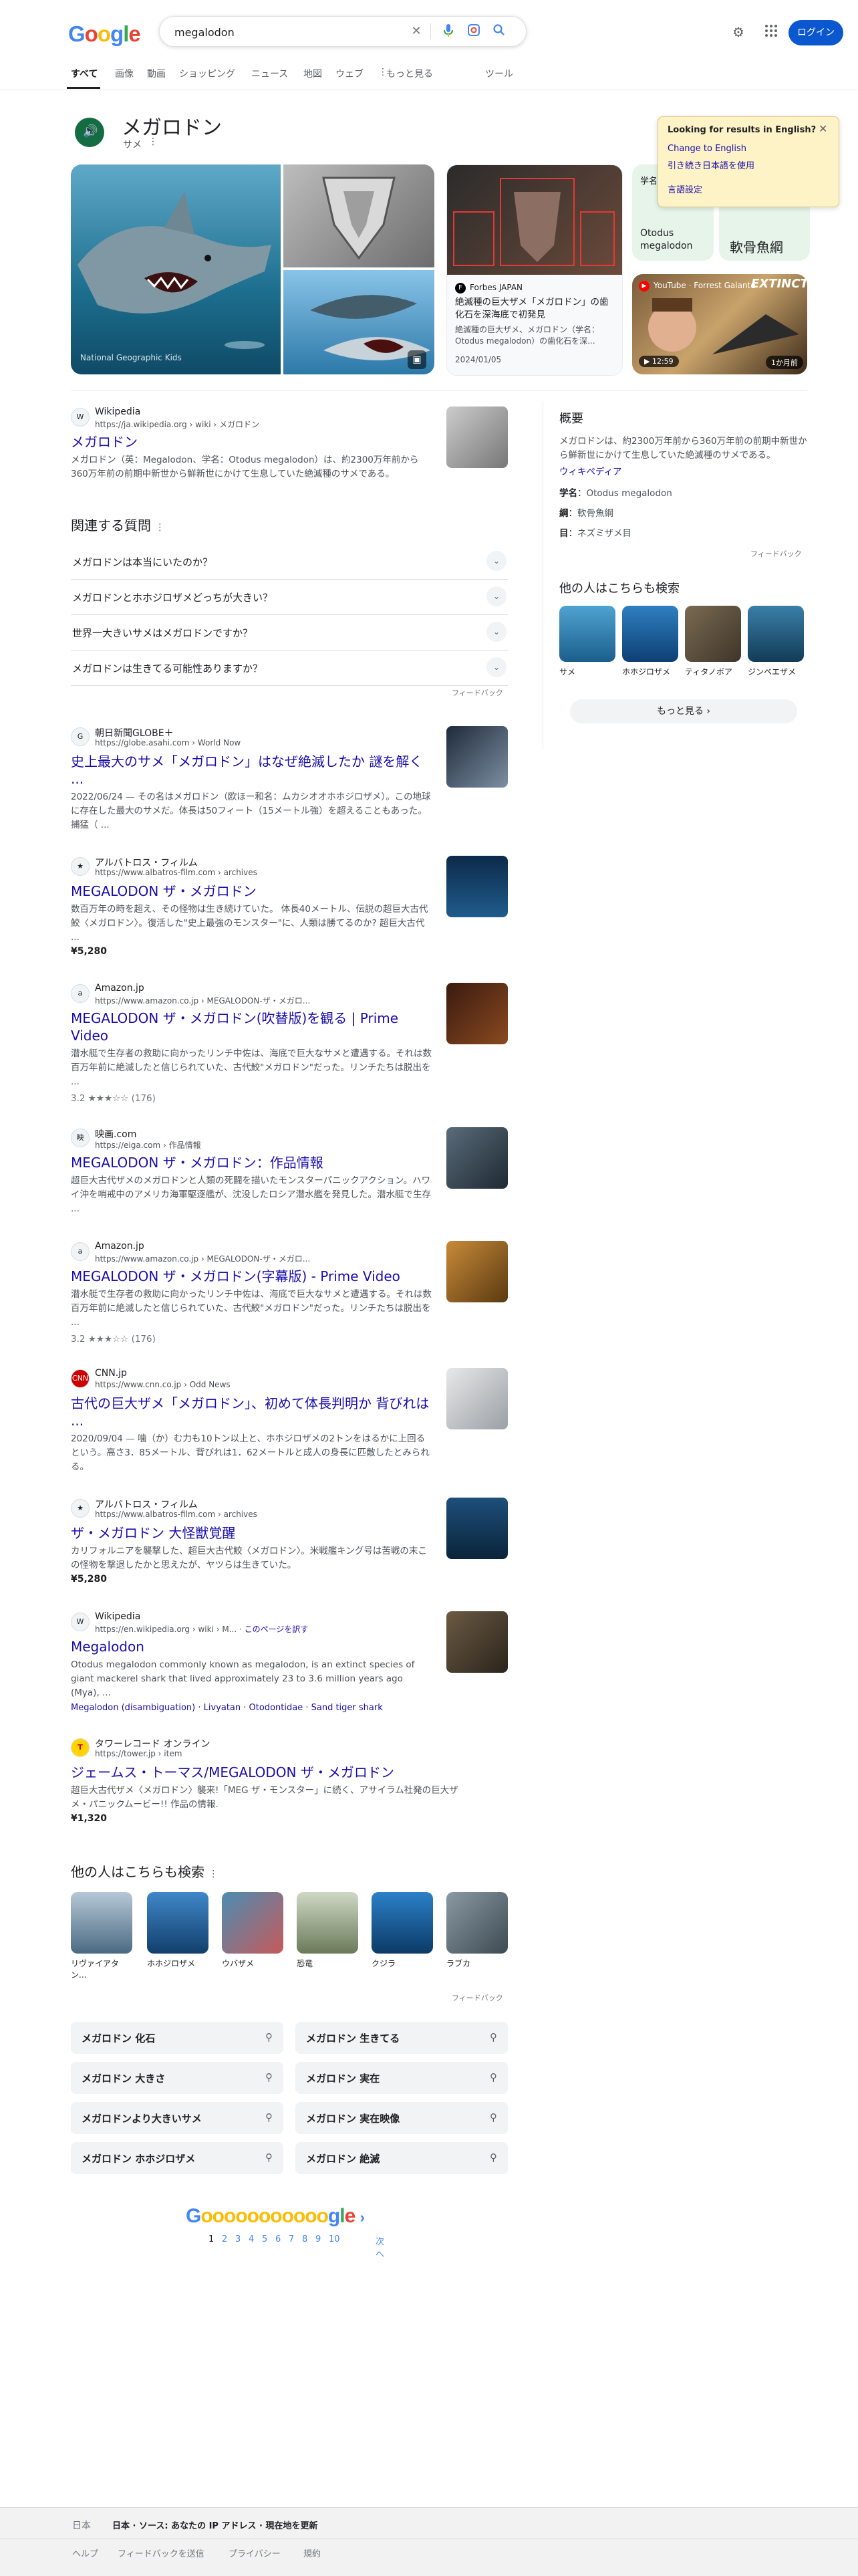 The height and width of the screenshot is (2576, 858). What do you see at coordinates (711, 164) in the screenshot?
I see `keep-japanese-link: 引き続き日本語を使用` at bounding box center [711, 164].